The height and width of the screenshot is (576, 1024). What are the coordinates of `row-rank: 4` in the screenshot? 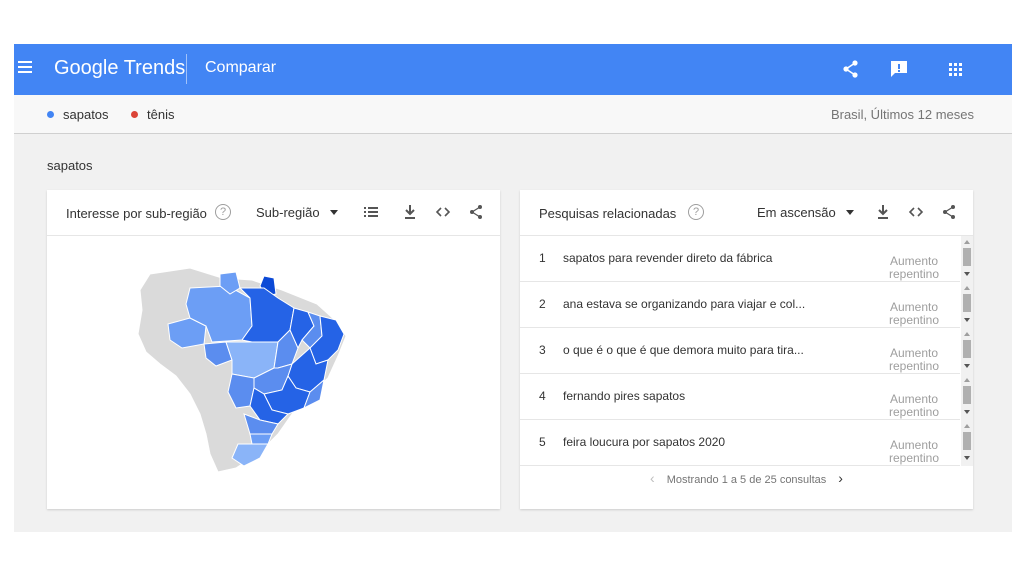 It's located at (542, 396).